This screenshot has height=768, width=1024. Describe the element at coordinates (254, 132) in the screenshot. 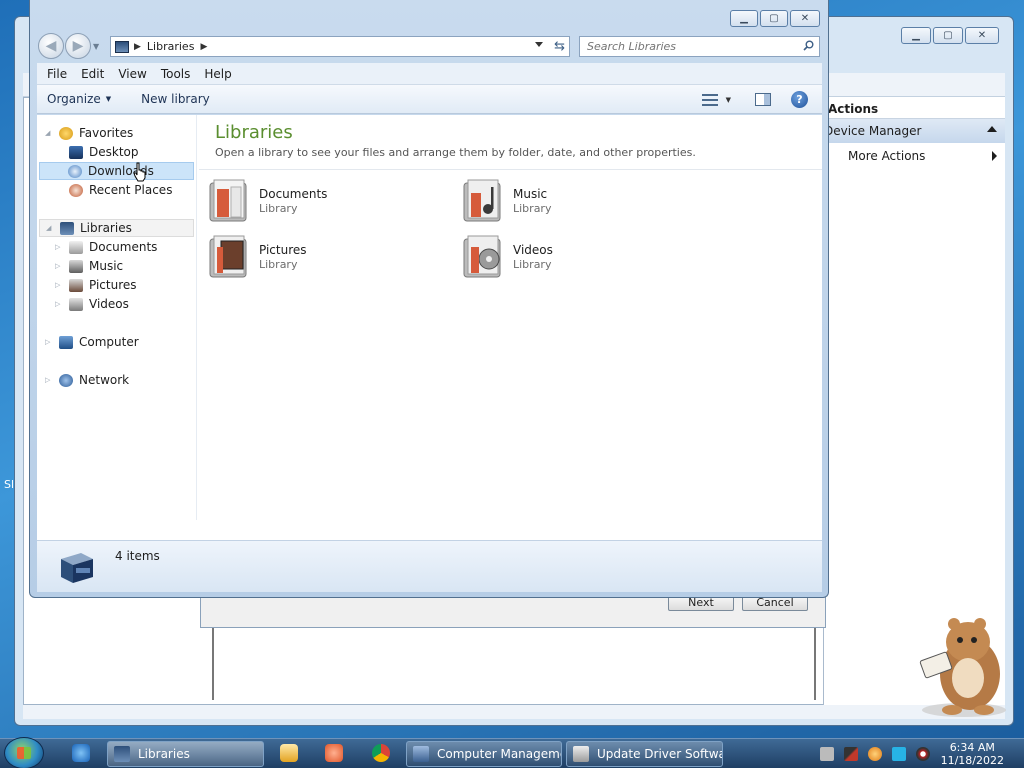

I see `page-title: Libraries` at that location.